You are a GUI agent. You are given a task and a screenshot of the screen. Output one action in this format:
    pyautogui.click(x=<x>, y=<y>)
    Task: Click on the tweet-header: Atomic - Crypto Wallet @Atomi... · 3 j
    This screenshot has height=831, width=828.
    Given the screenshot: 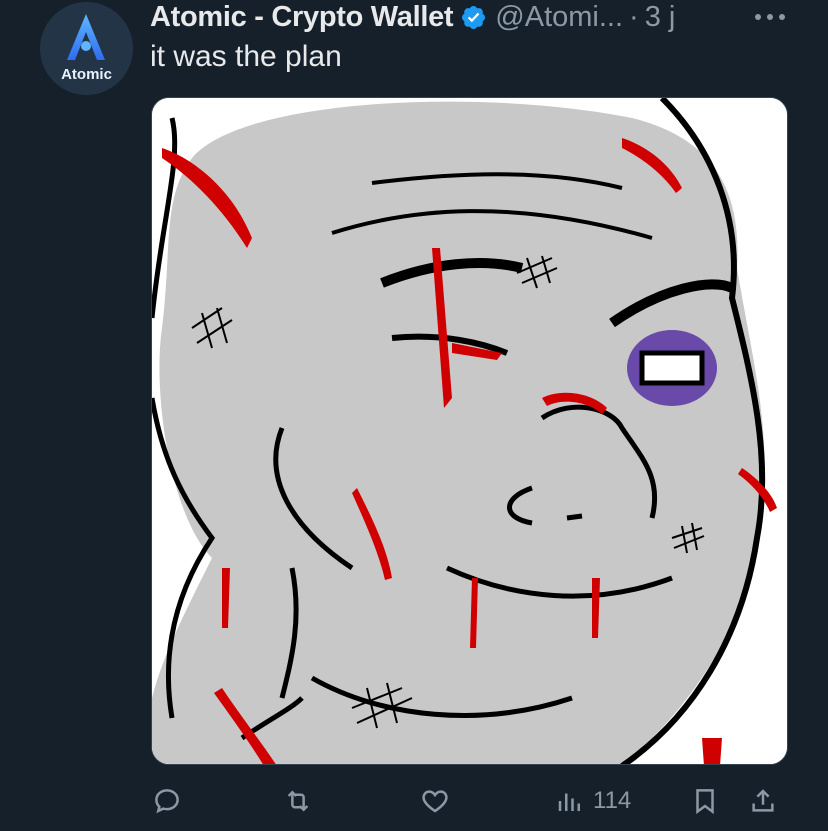 What is the action you would take?
    pyautogui.click(x=412, y=17)
    